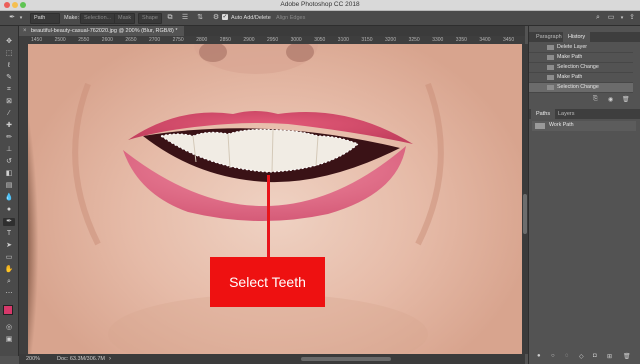  What do you see at coordinates (391, 40) in the screenshot?
I see `ruler-tick-label: 3200` at bounding box center [391, 40].